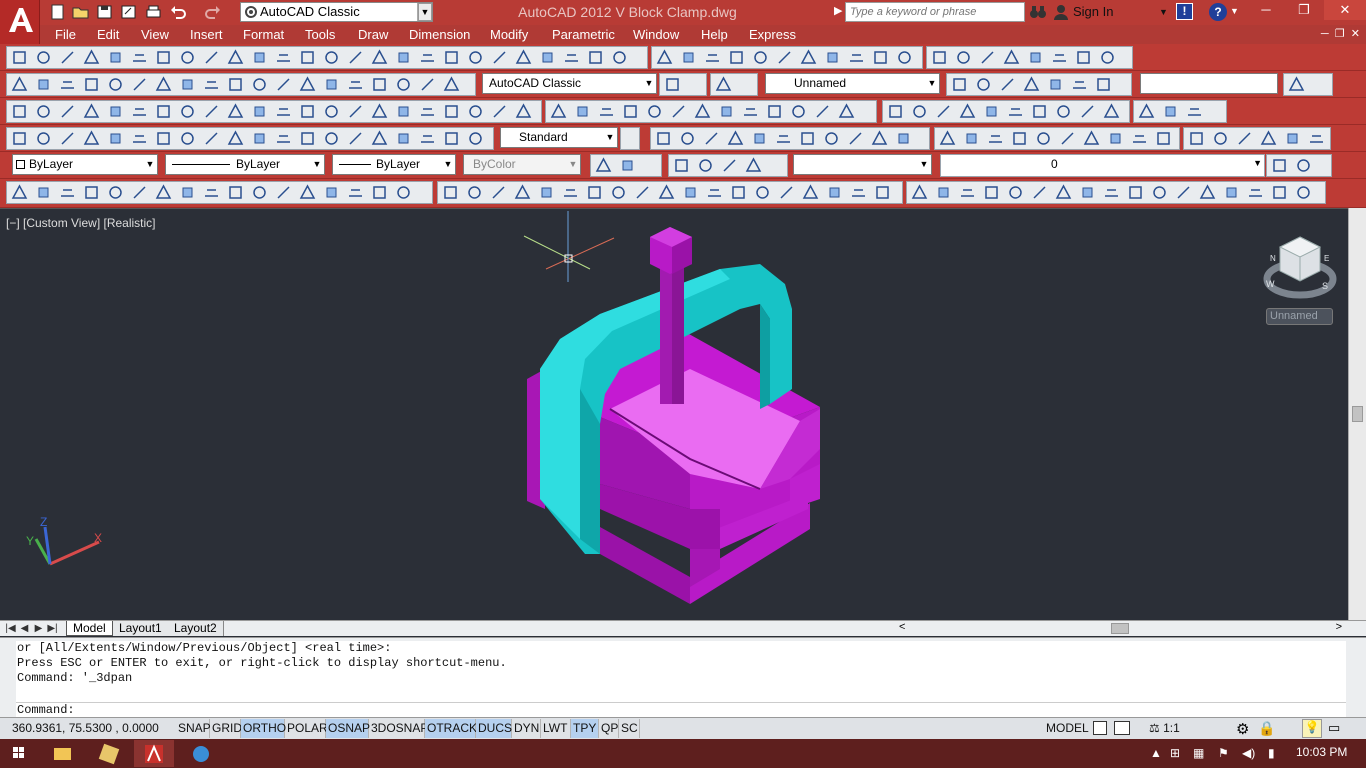 Image resolution: width=1366 pixels, height=768 pixels. I want to click on exchange-icon: !, so click(1184, 11).